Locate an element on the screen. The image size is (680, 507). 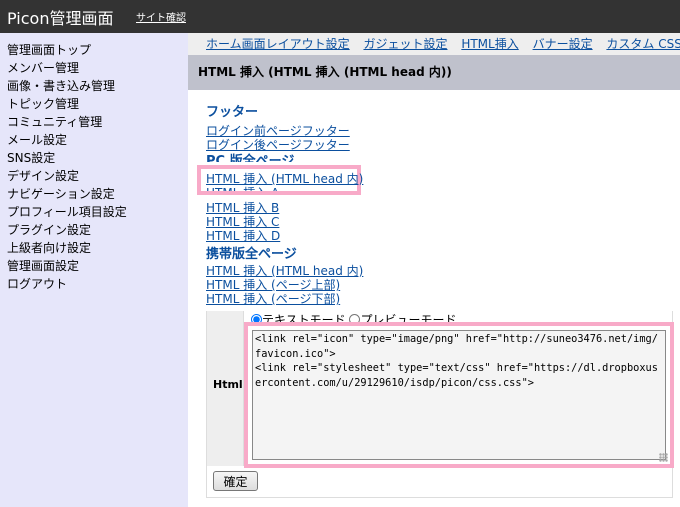
sidebar-item: コミュニティ管理 is located at coordinates (94, 122).